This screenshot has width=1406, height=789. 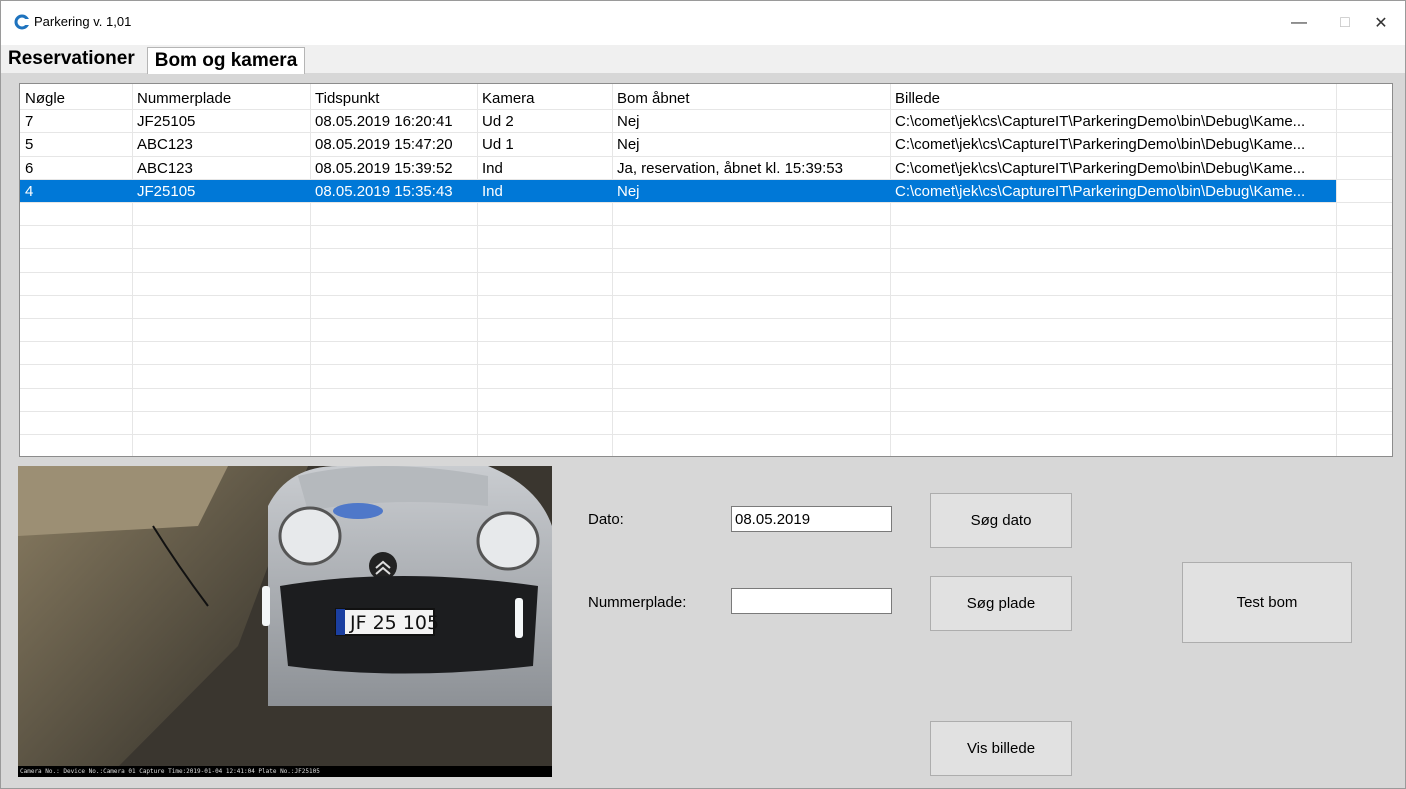 What do you see at coordinates (1345, 22) in the screenshot?
I see `maximize-icon: □` at bounding box center [1345, 22].